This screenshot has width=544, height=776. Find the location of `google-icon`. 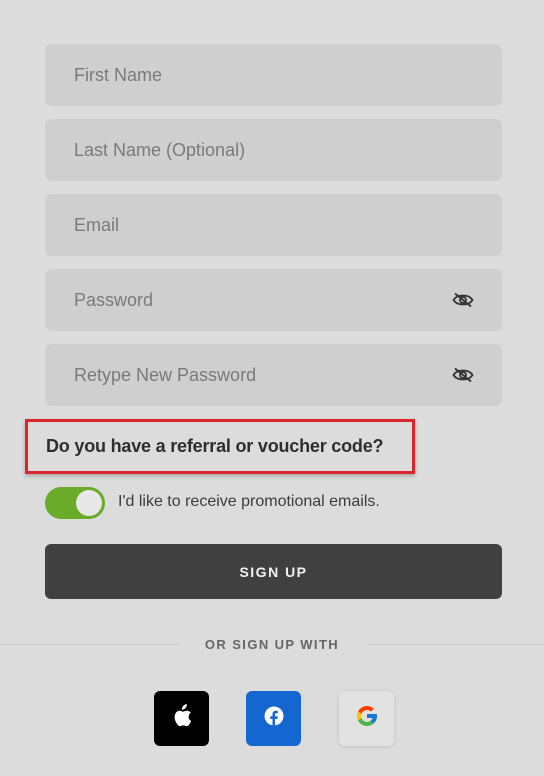

google-icon is located at coordinates (367, 718).